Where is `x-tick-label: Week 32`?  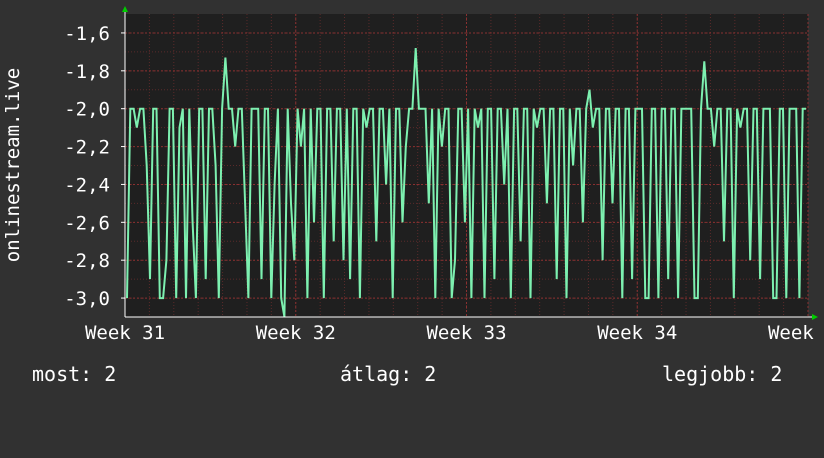
x-tick-label: Week 32 is located at coordinates (296, 333).